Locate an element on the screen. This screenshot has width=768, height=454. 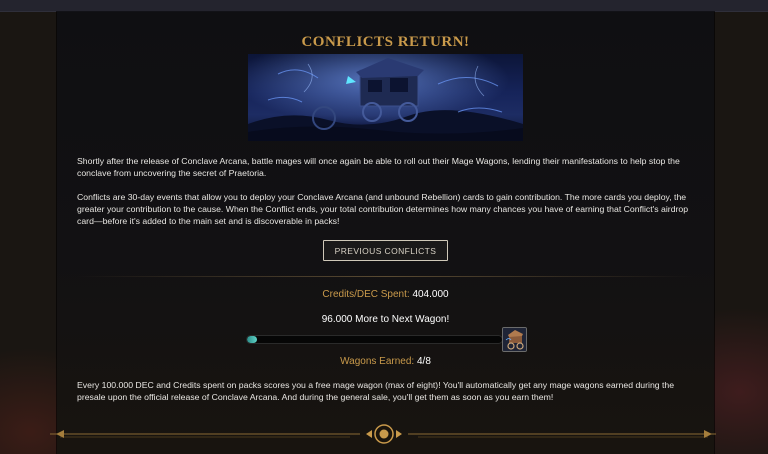
section-divider is located at coordinates (385, 276).